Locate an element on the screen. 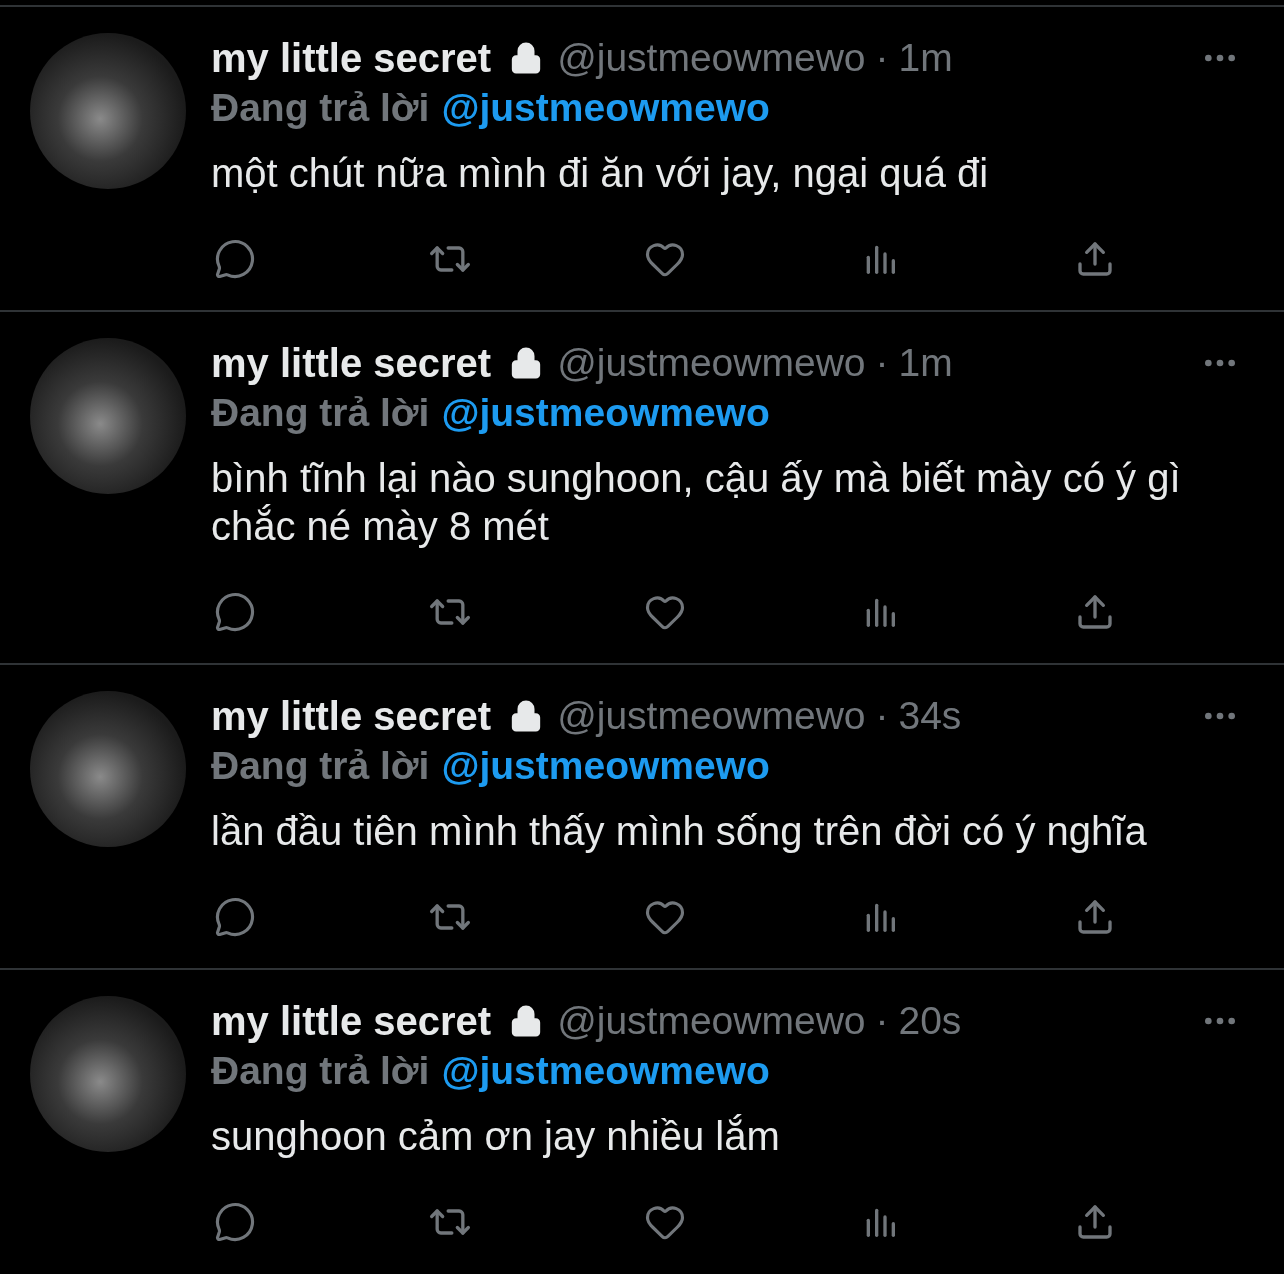  tweet-text: bình tĩnh lại nào sunghoon, cậu ấy mà biết mày có ý gì chắc né mày 8 mét is located at coordinates (696, 502).